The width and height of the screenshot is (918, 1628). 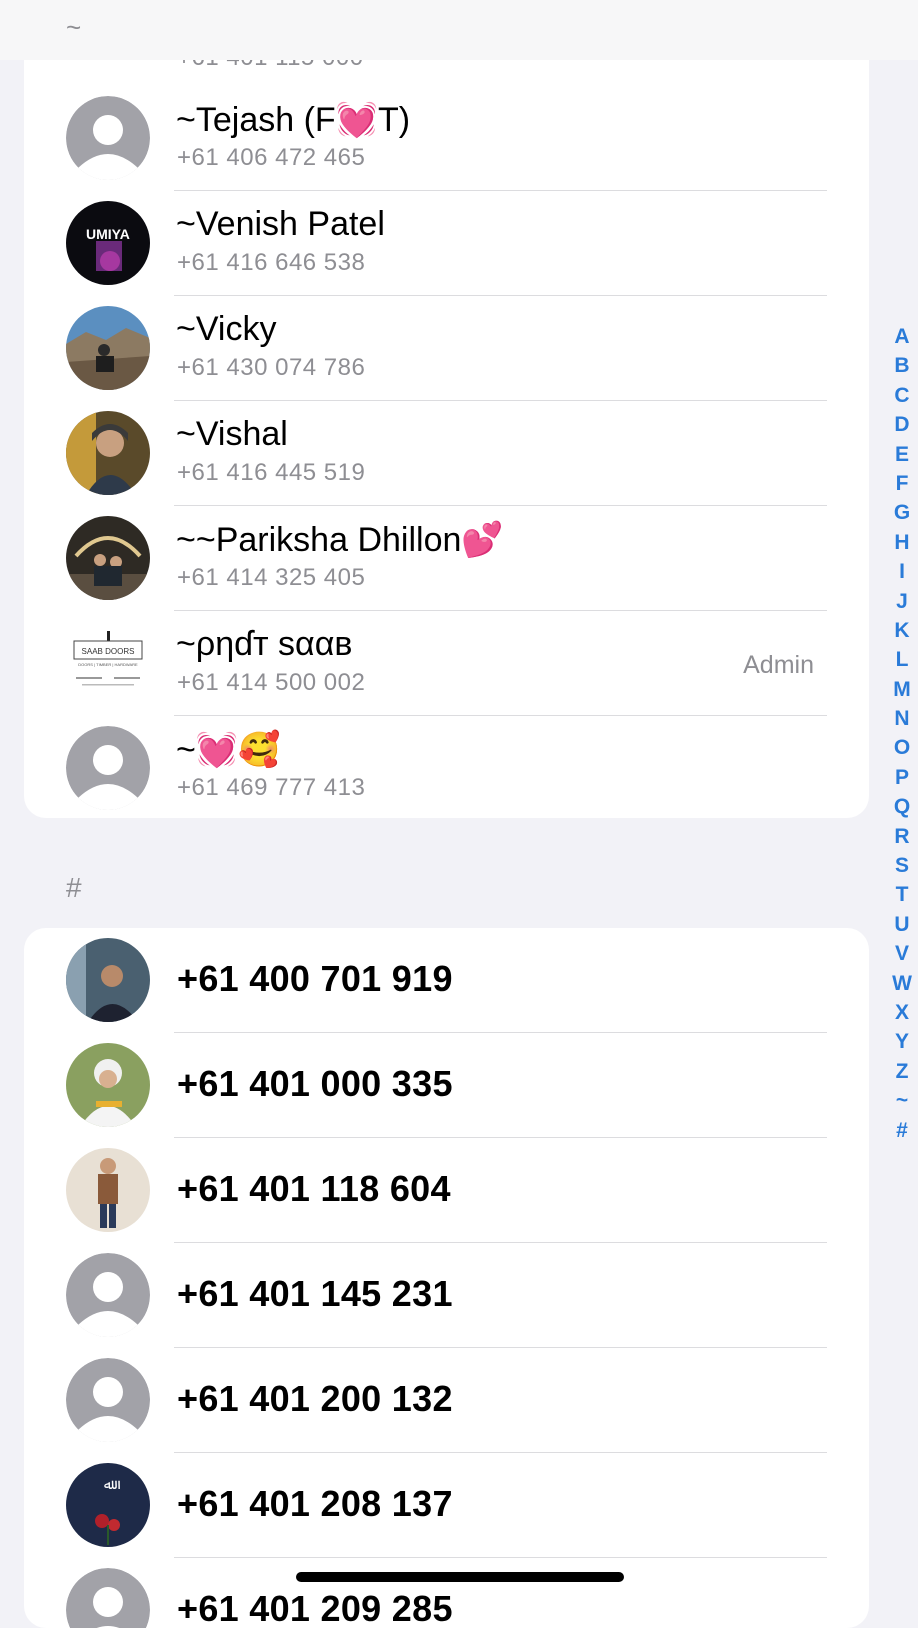 I want to click on index-letter: #, so click(x=902, y=1130).